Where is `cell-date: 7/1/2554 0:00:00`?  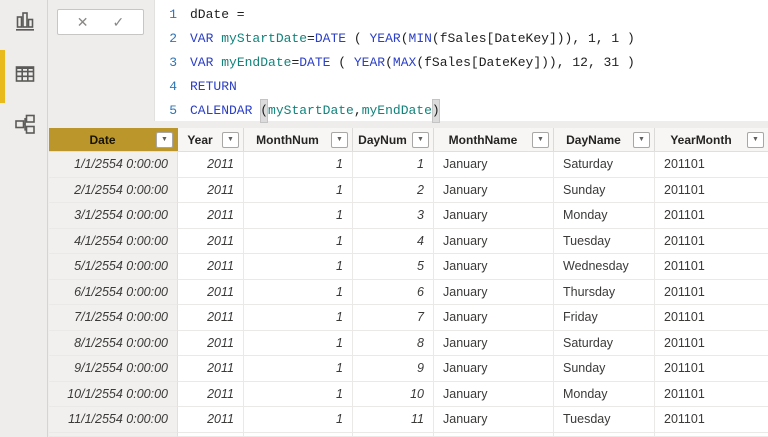 cell-date: 7/1/2554 0:00:00 is located at coordinates (113, 318).